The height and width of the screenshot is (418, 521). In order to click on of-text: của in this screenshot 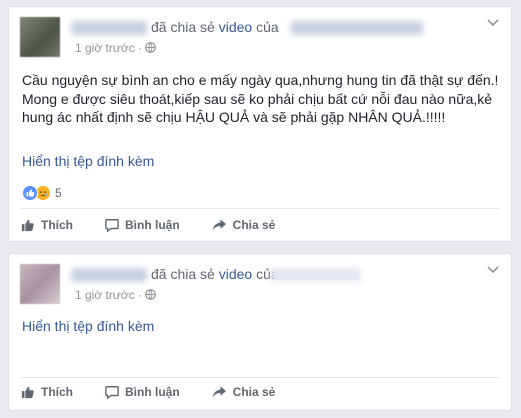, I will do `click(267, 27)`.